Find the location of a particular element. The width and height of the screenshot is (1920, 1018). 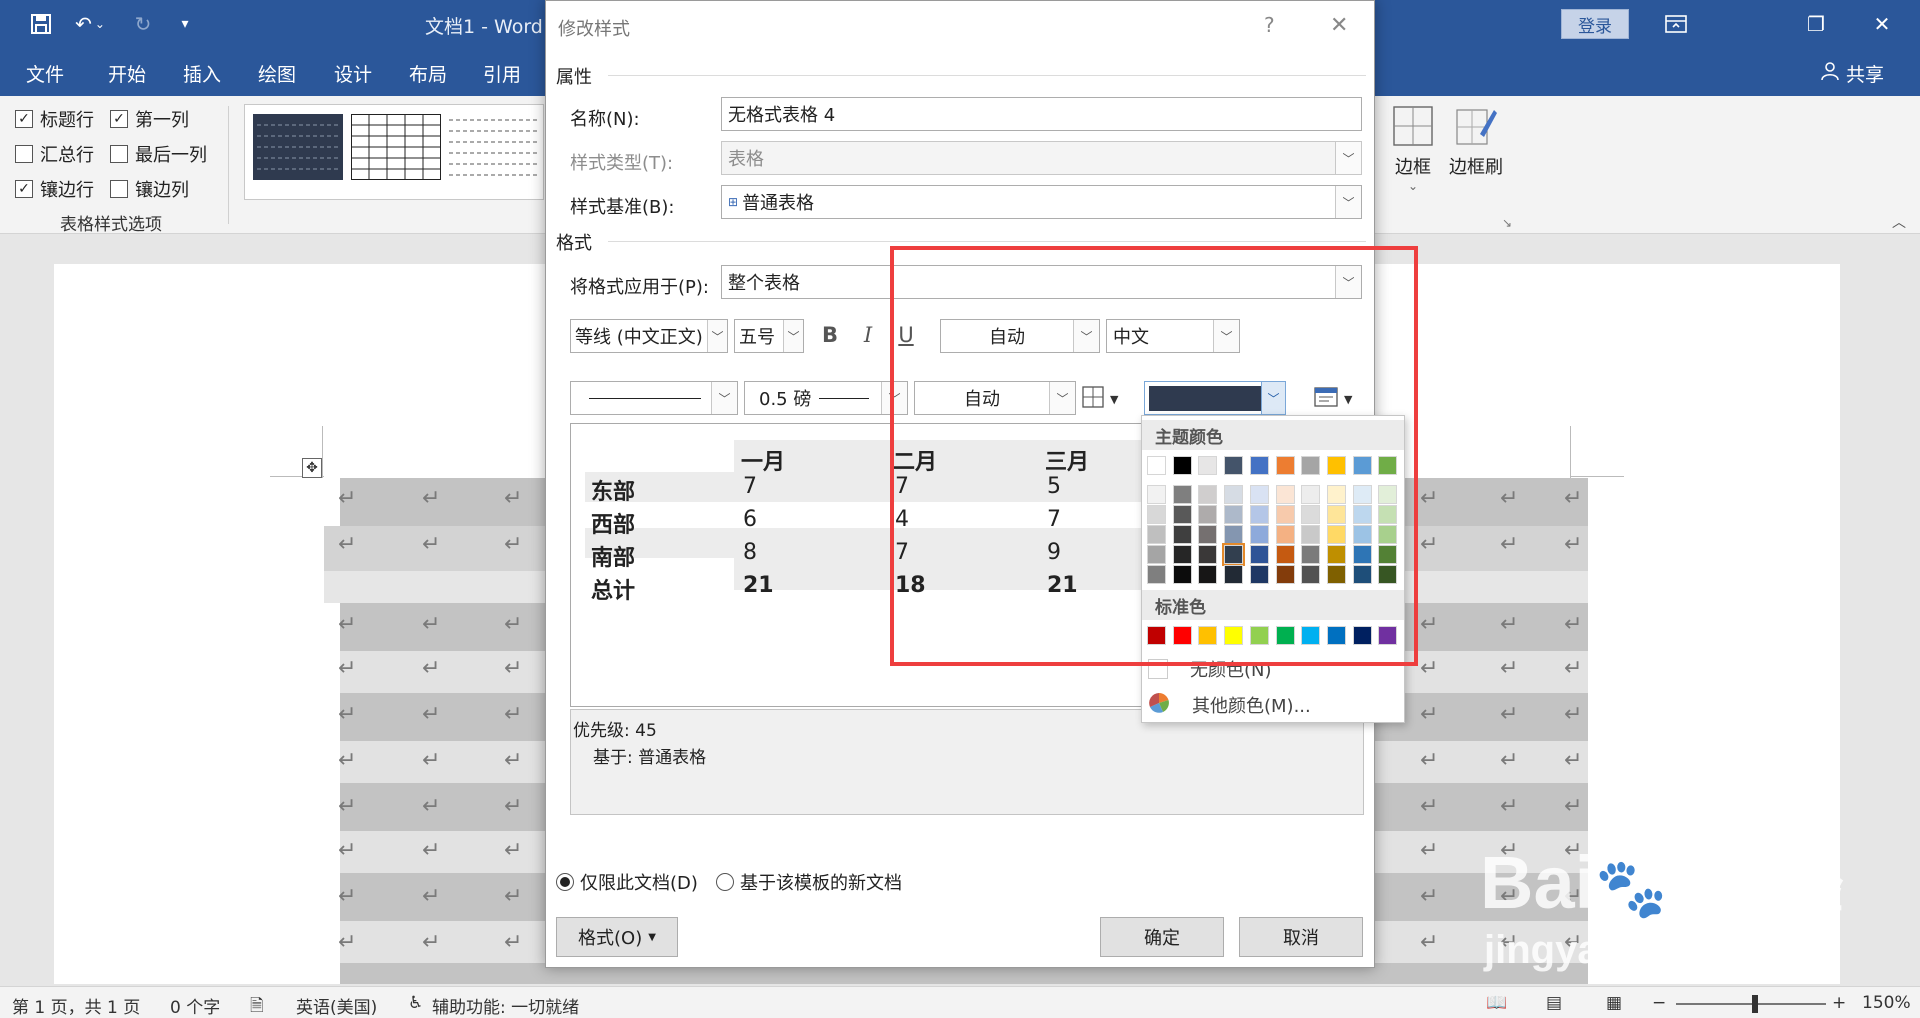

table-style-plain is located at coordinates (494, 147).